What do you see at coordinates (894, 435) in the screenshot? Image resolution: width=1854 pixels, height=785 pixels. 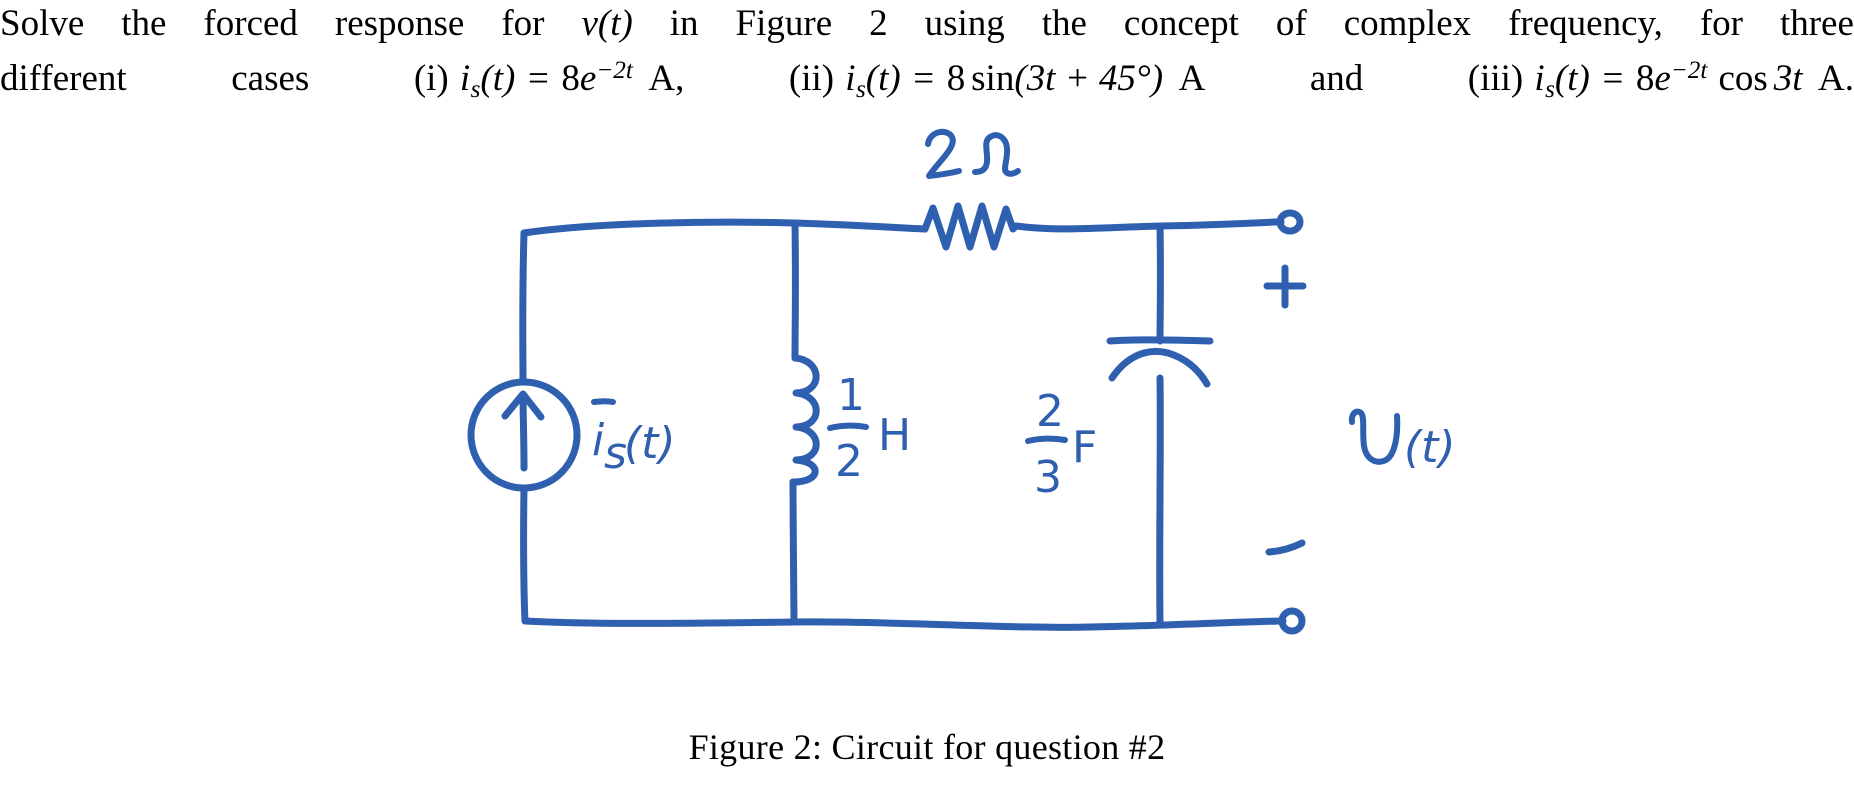 I see `label-inductor-unit: H` at bounding box center [894, 435].